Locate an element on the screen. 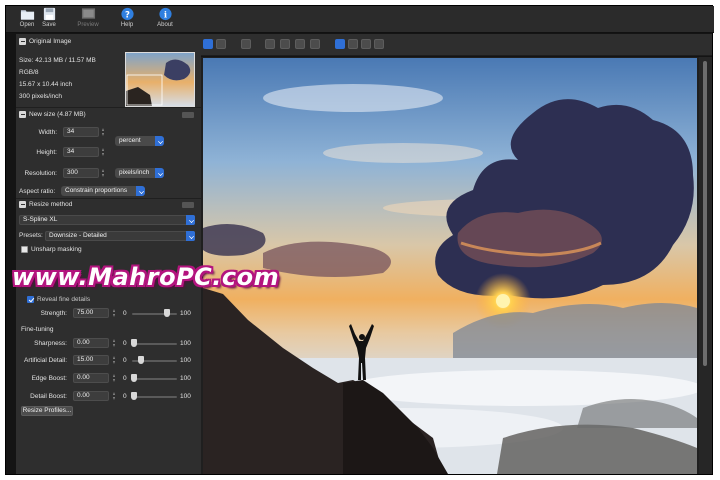 The image size is (720, 480). svg-text: i is located at coordinates (164, 14).